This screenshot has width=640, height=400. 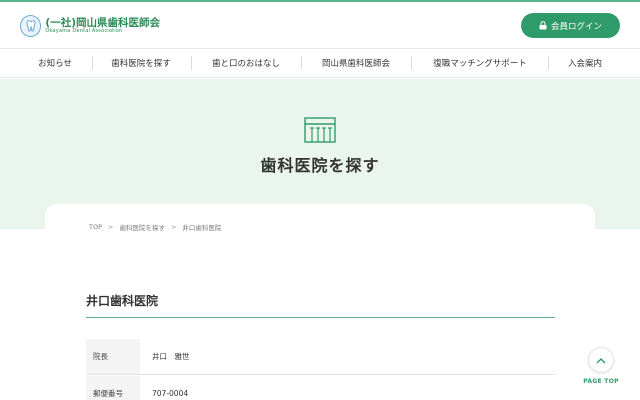 What do you see at coordinates (31, 26) in the screenshot?
I see `tooth-logo-icon` at bounding box center [31, 26].